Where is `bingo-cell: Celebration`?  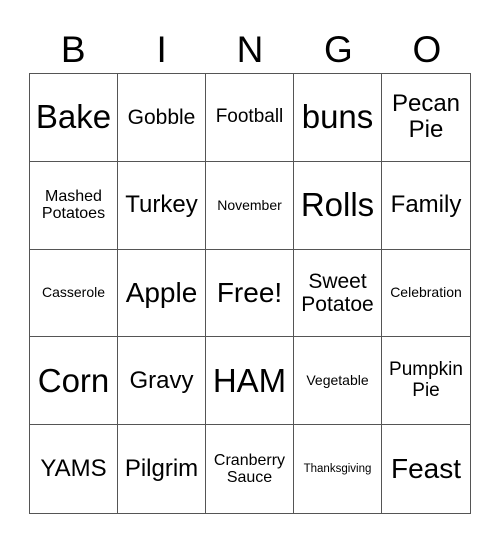 bingo-cell: Celebration is located at coordinates (426, 294).